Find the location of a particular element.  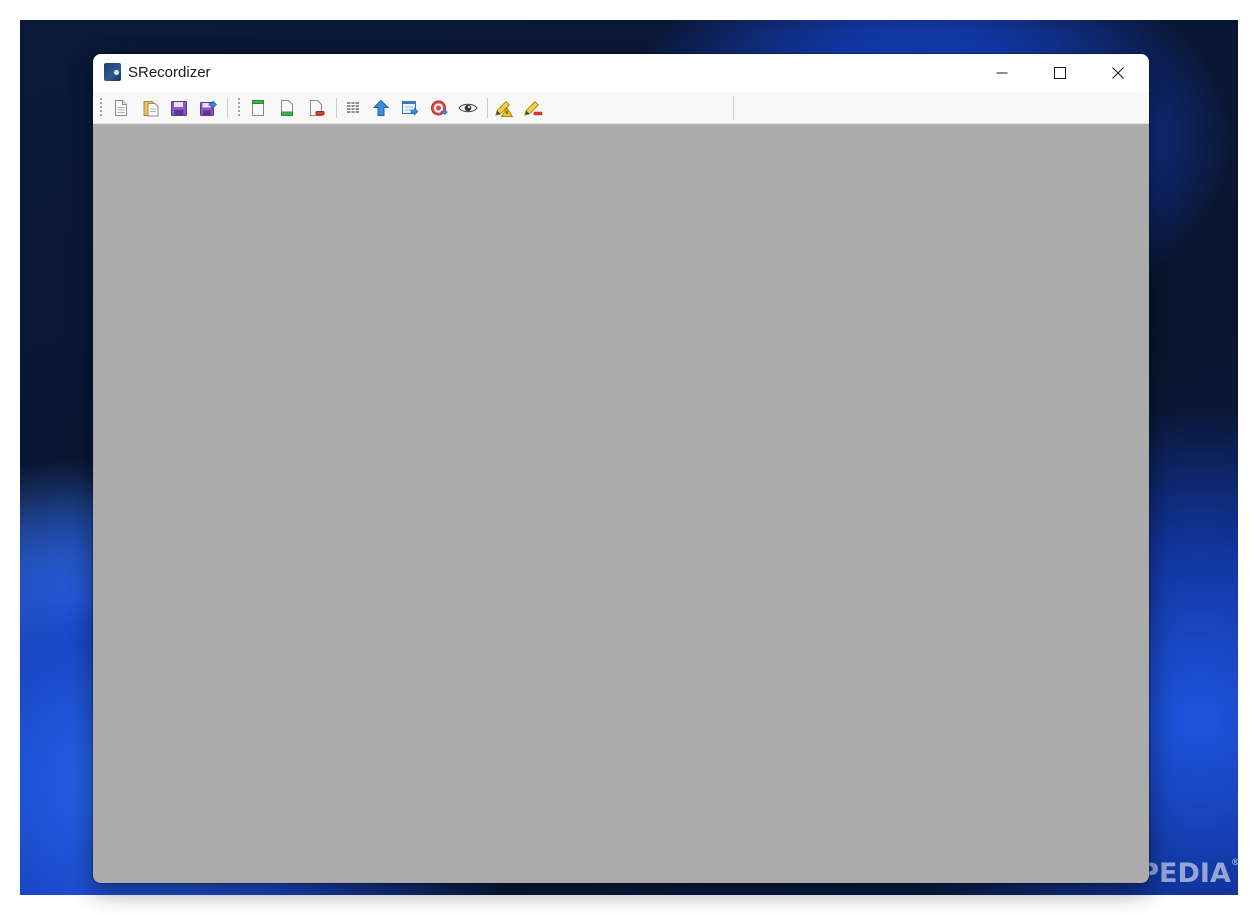

export-icon is located at coordinates (410, 108).